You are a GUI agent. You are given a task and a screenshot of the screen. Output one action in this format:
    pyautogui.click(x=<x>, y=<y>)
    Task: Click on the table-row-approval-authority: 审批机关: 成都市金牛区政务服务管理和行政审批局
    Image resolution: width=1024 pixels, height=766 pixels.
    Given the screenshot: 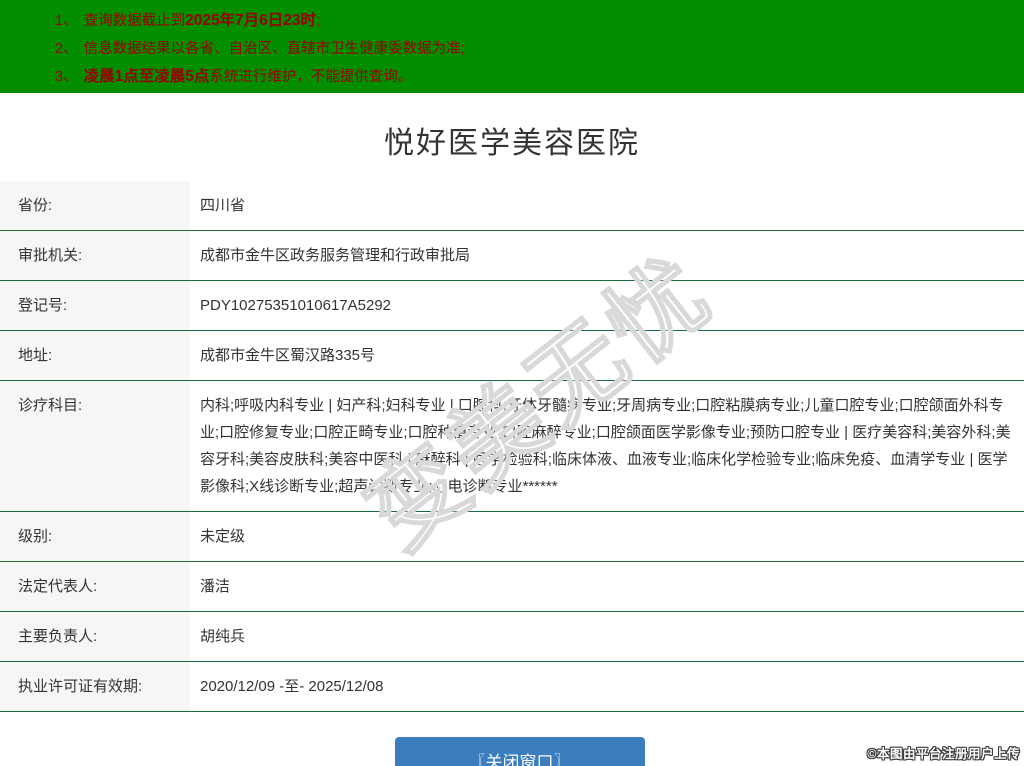 What is the action you would take?
    pyautogui.click(x=512, y=256)
    